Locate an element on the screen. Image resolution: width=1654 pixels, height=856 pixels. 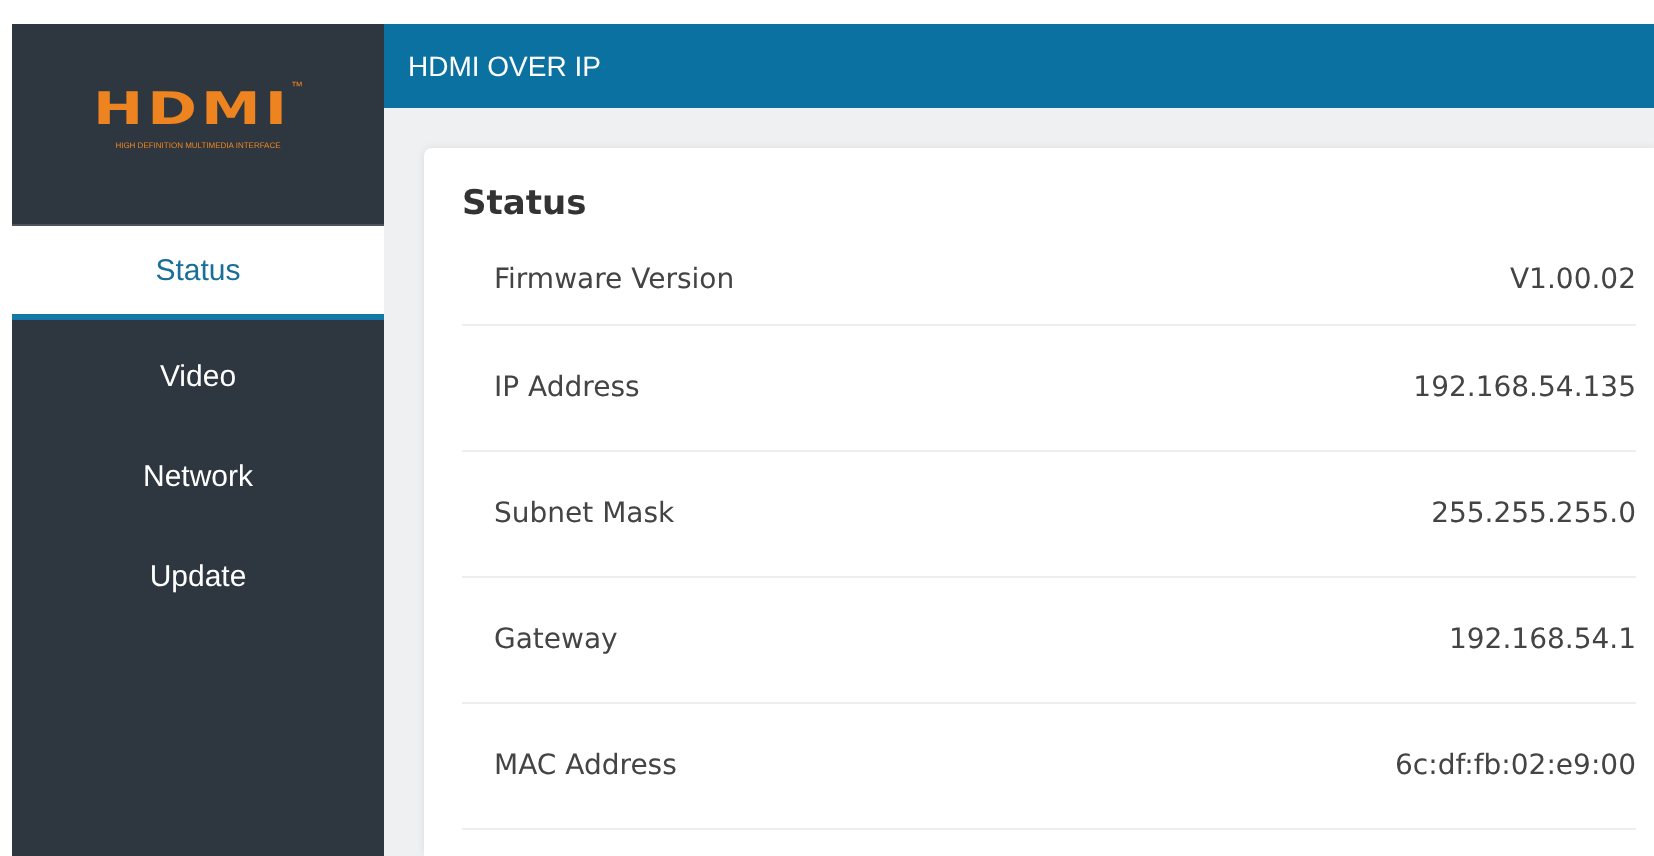
field-value: 6c:df:fb:02:e9:00 is located at coordinates (1515, 766).